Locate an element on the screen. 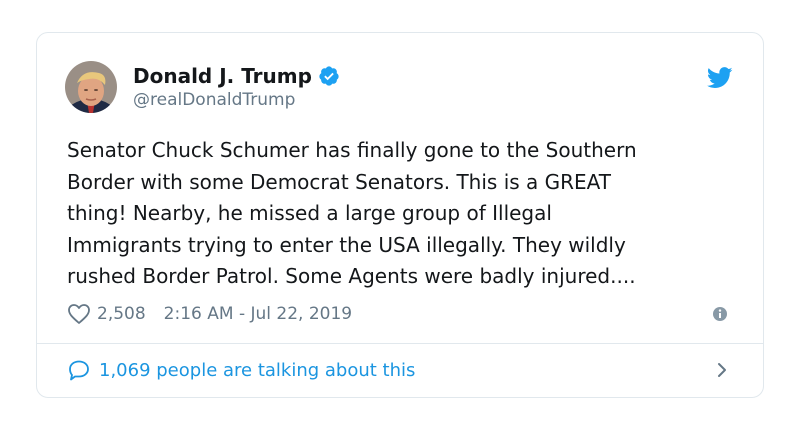 Image resolution: width=800 pixels, height=432 pixels. speech-bubble-icon is located at coordinates (79, 370).